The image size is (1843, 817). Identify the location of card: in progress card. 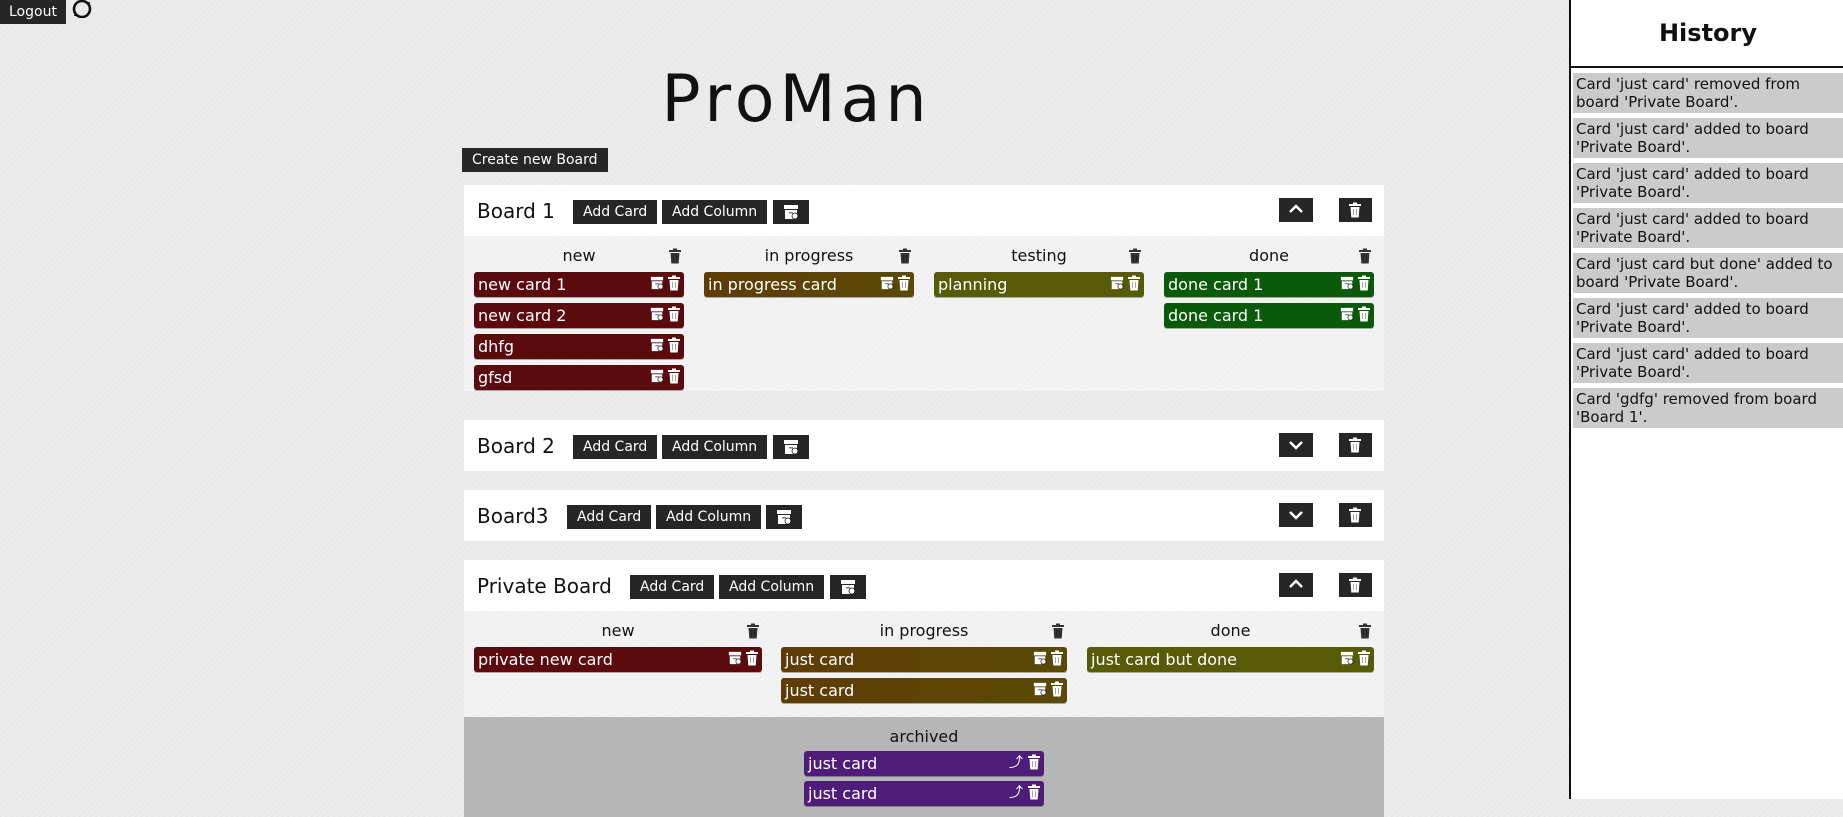
(809, 284).